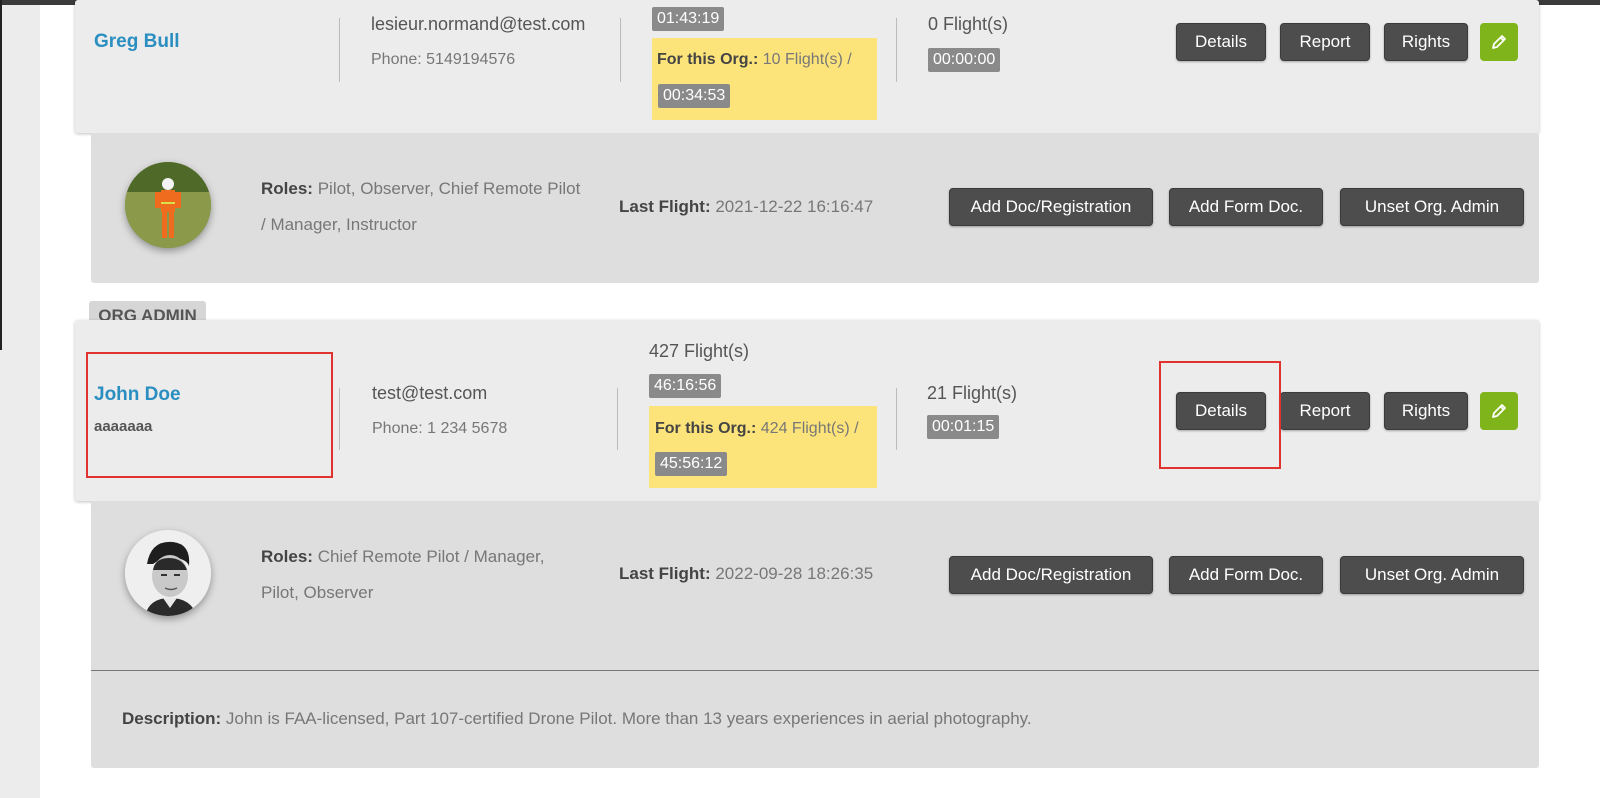  I want to click on user-name: Greg Bull, so click(137, 42).